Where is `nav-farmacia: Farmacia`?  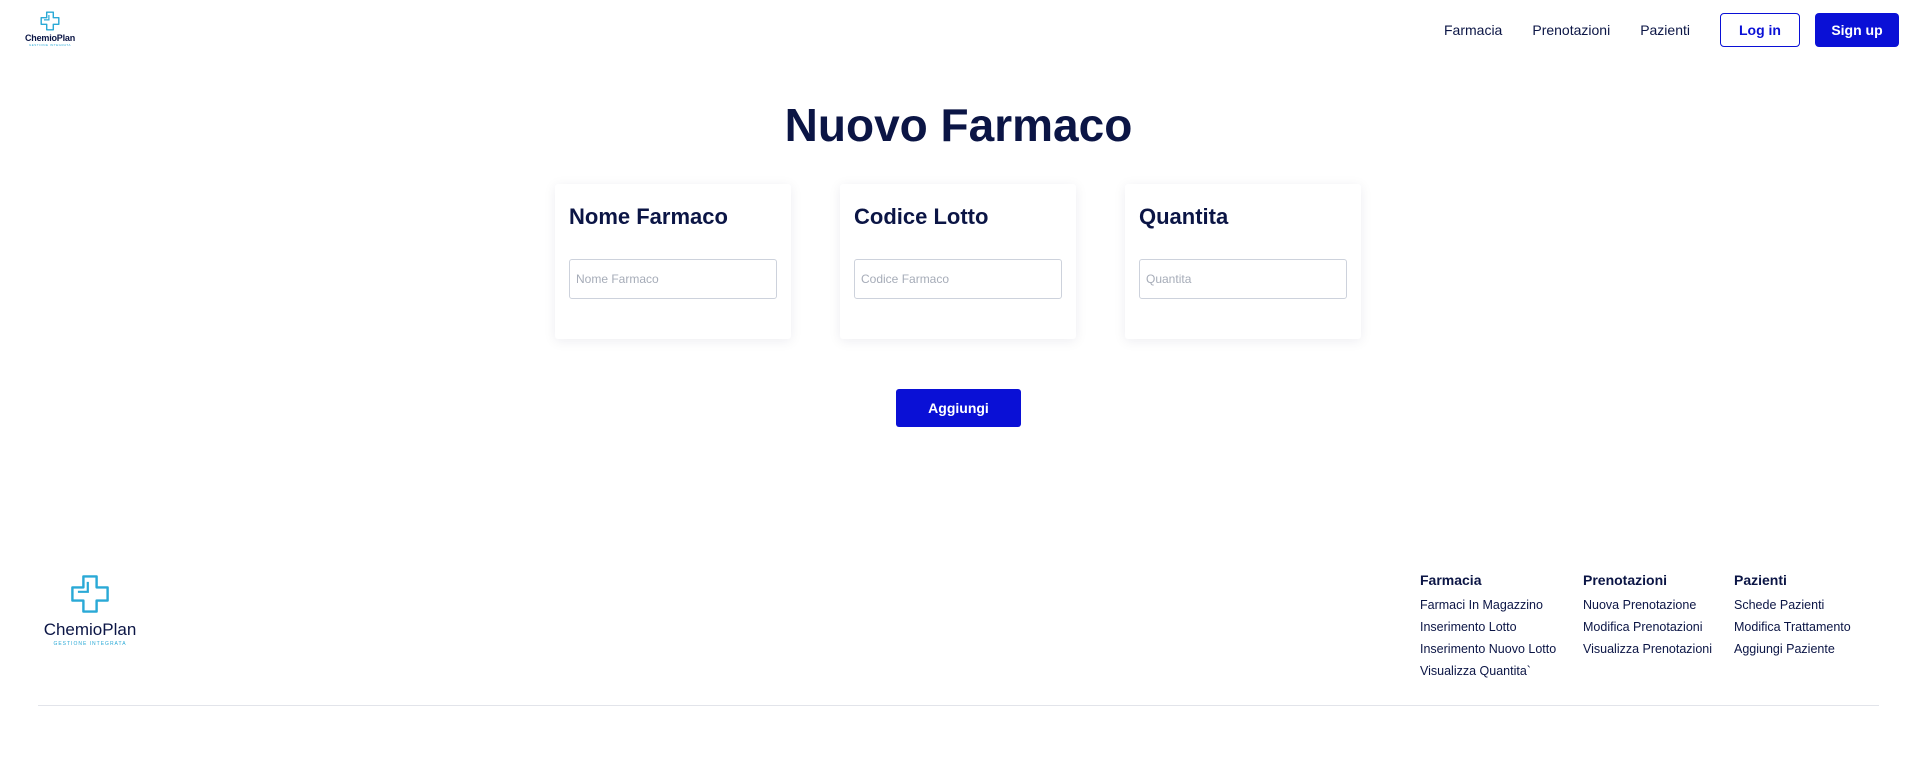 nav-farmacia: Farmacia is located at coordinates (1473, 30).